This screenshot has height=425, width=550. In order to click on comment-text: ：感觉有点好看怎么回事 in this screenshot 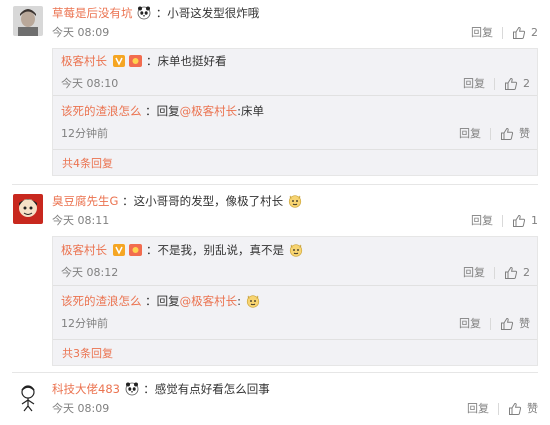, I will do `click(206, 389)`.